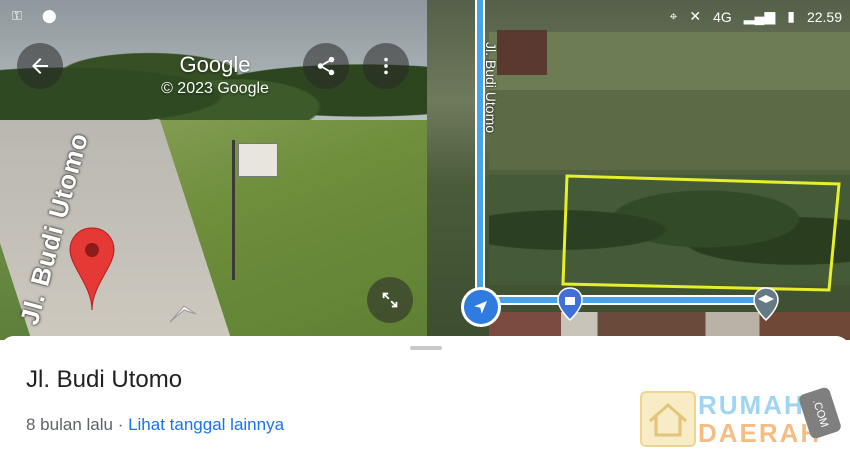  Describe the element at coordinates (751, 405) in the screenshot. I see `watermark-line1: RUMAH` at that location.